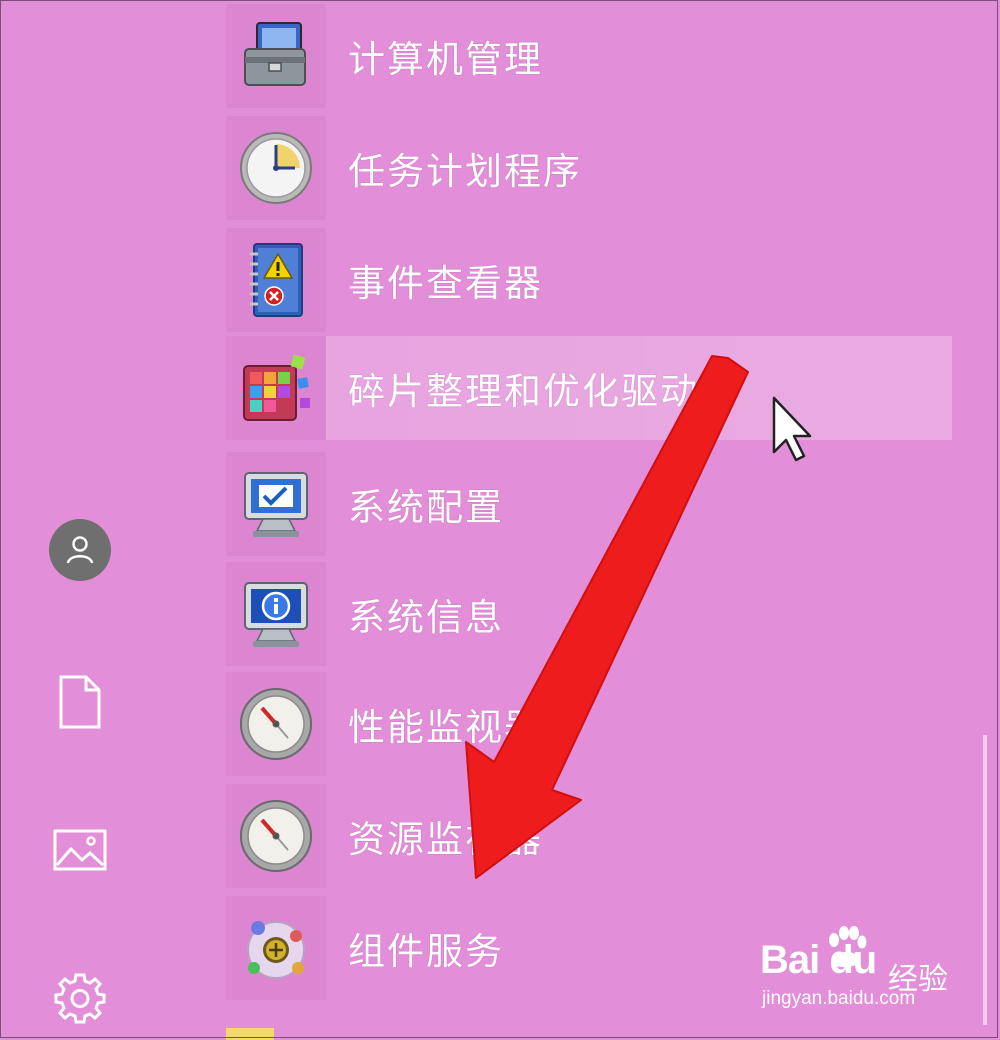 Image resolution: width=1000 pixels, height=1040 pixels. I want to click on task-scheduler-clock-icon, so click(276, 168).